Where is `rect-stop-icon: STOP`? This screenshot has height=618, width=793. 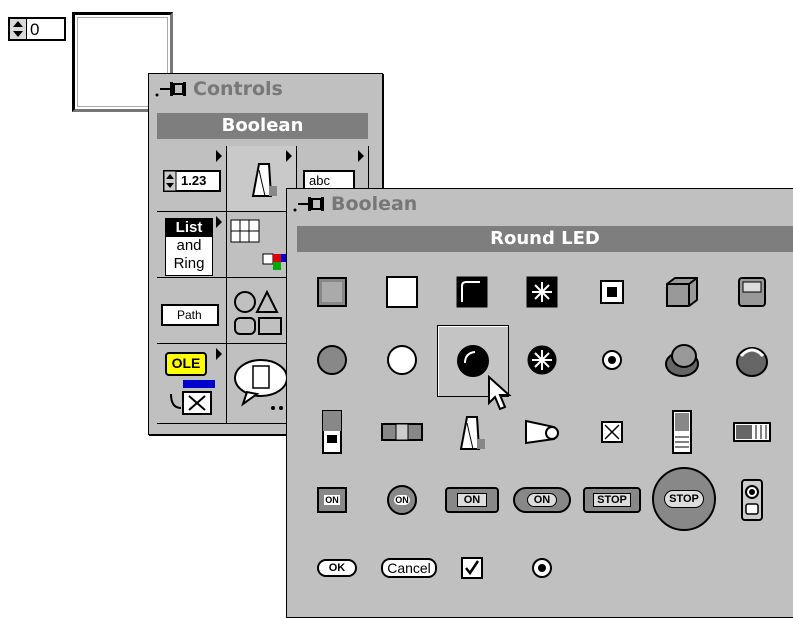 rect-stop-icon: STOP is located at coordinates (612, 500).